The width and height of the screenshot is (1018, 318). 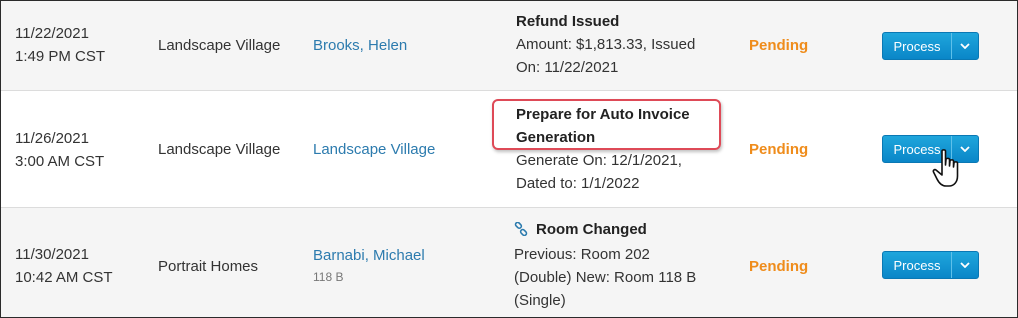 What do you see at coordinates (52, 254) in the screenshot?
I see `date-text: 11/30/2021` at bounding box center [52, 254].